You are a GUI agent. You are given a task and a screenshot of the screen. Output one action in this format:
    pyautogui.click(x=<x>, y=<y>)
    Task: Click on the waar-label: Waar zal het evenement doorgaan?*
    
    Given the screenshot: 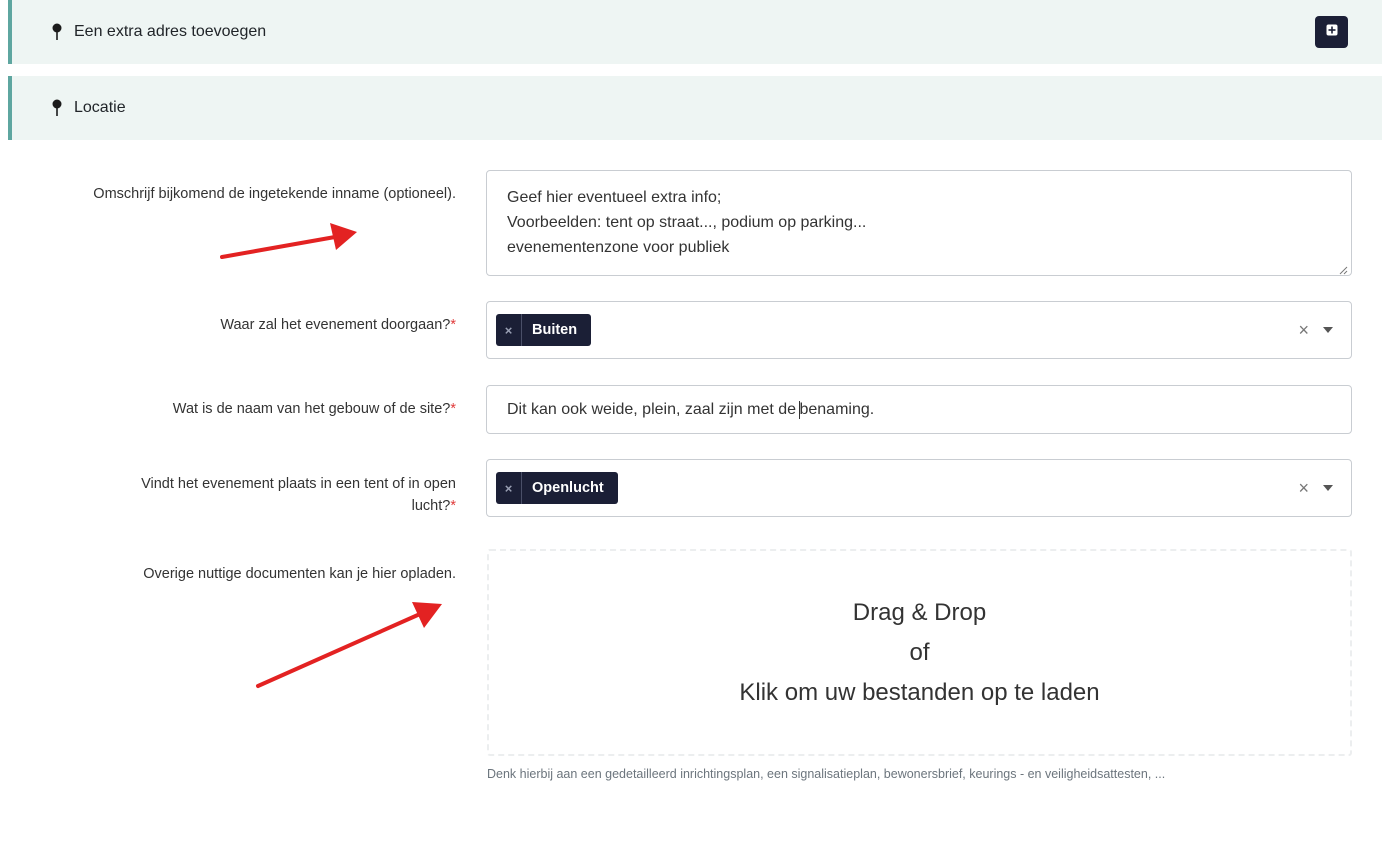 What is the action you would take?
    pyautogui.click(x=246, y=325)
    